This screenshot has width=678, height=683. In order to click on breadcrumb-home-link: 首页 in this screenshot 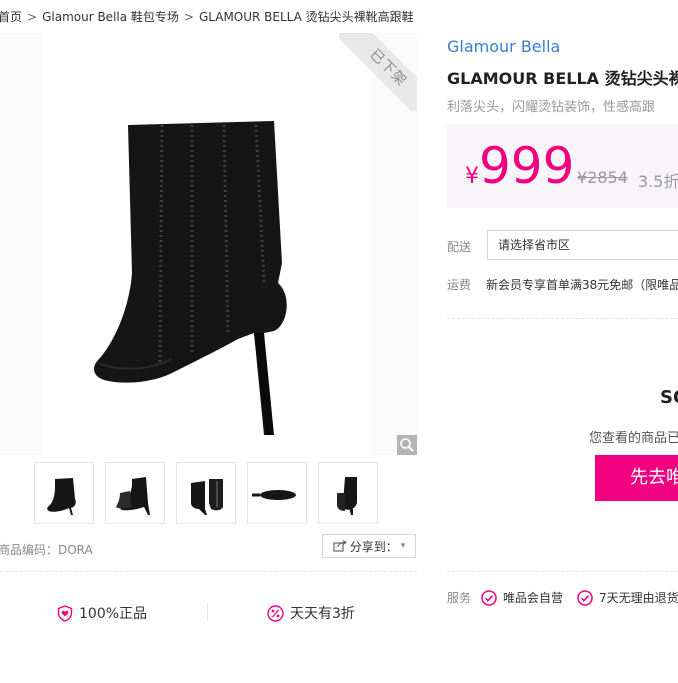, I will do `click(11, 17)`.